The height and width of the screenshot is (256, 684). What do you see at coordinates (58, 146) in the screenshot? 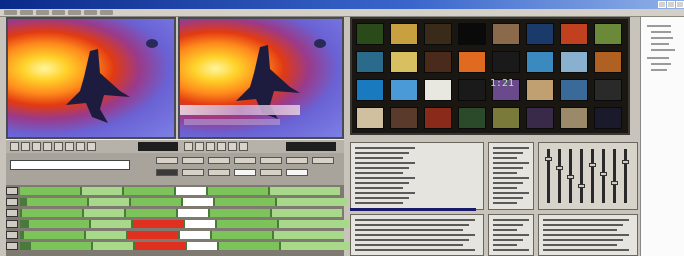
I see `mark-in-button` at bounding box center [58, 146].